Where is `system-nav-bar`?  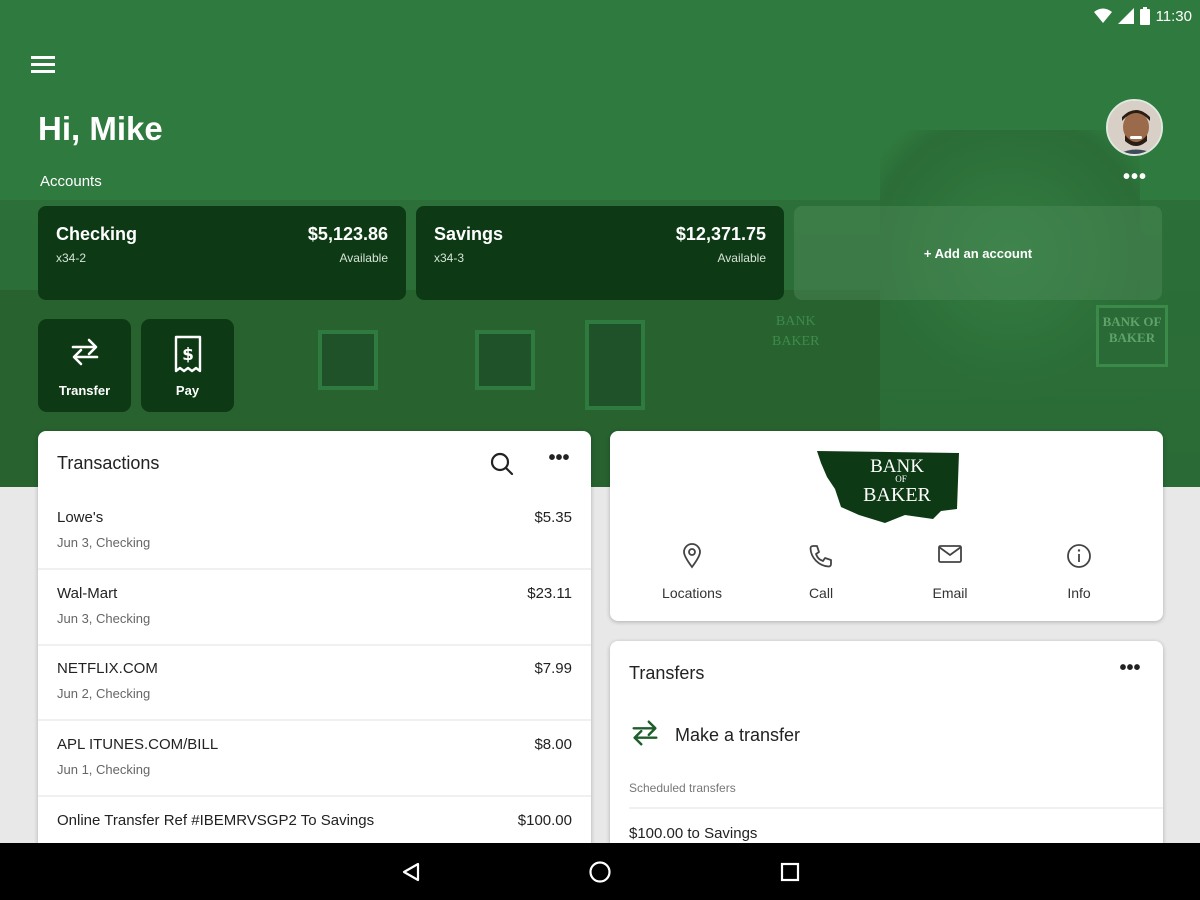 system-nav-bar is located at coordinates (600, 871).